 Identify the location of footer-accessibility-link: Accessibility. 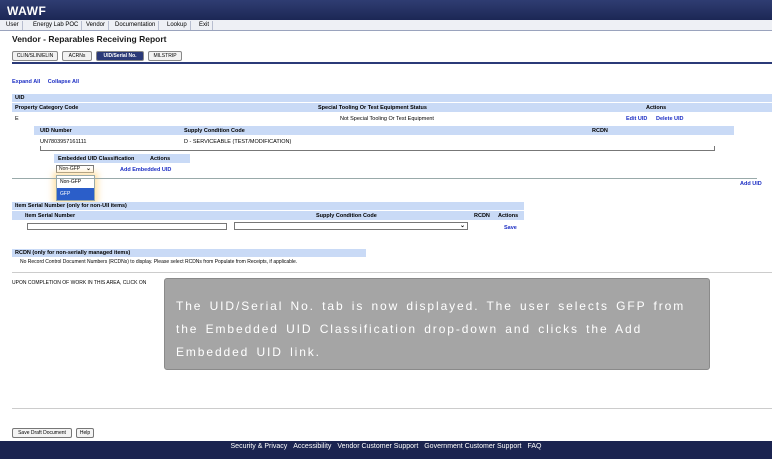
(312, 446).